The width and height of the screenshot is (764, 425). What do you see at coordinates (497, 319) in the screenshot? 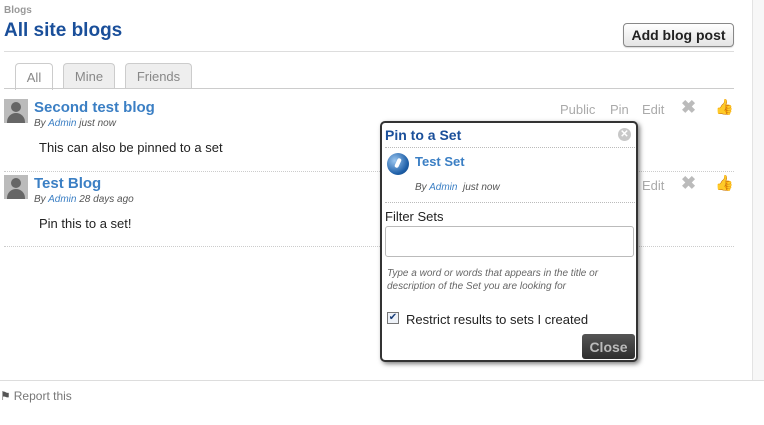
I see `restrict-label: Restrict results to sets I created` at bounding box center [497, 319].